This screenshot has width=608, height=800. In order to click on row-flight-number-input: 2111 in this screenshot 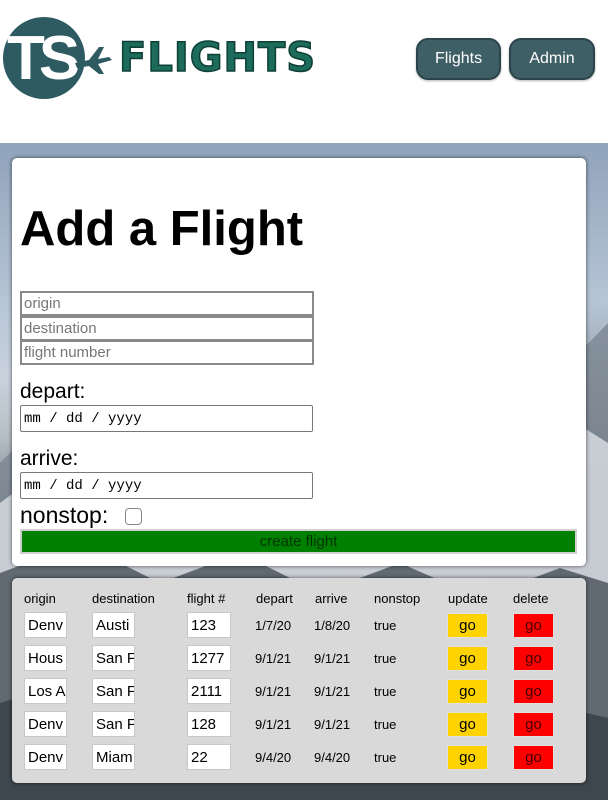, I will do `click(209, 691)`.